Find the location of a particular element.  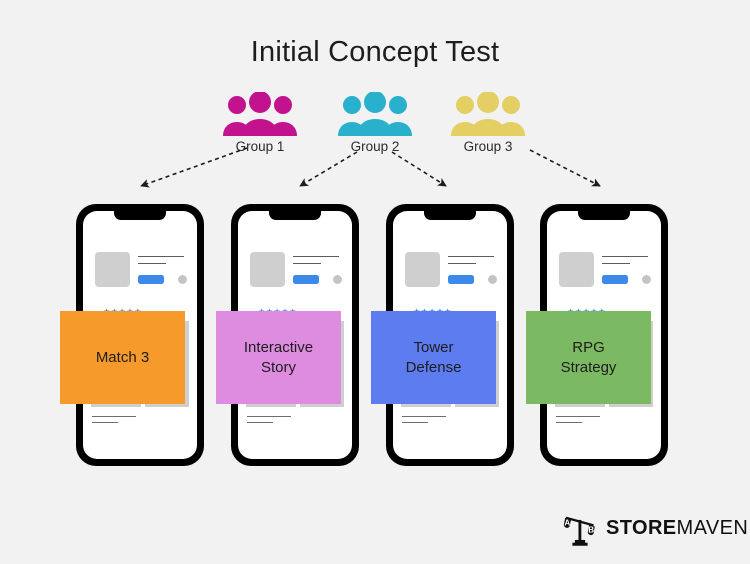

group-1: Group 1 is located at coordinates (260, 123).